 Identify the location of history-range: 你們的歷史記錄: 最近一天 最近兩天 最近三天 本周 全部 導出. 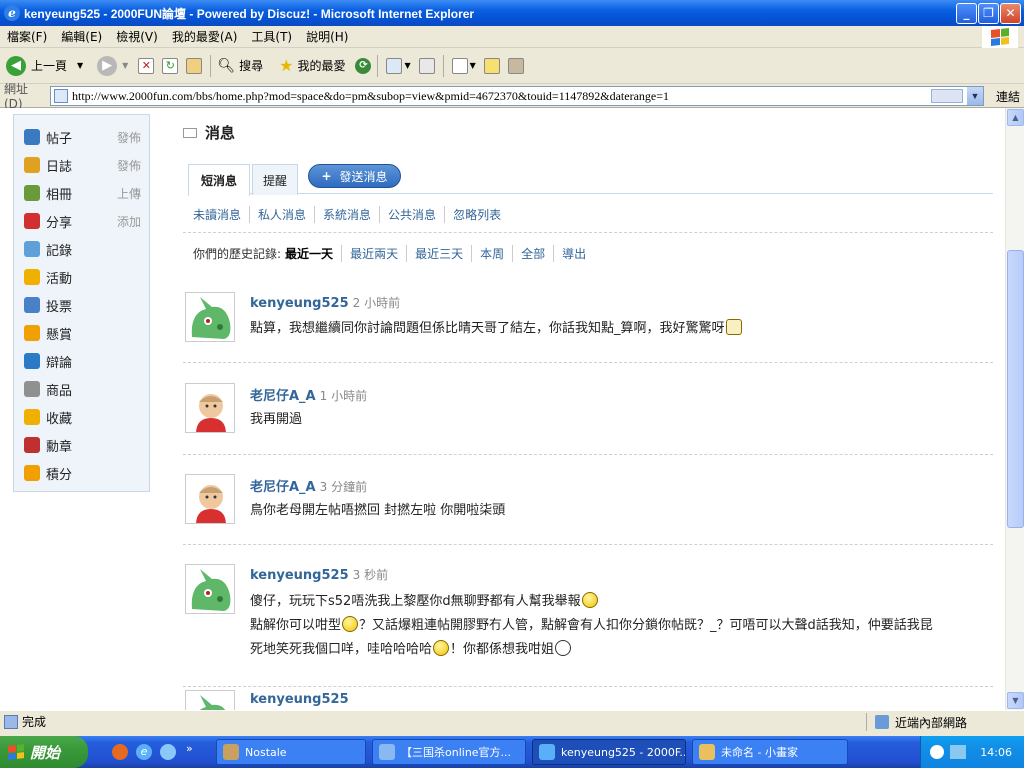
(393, 253).